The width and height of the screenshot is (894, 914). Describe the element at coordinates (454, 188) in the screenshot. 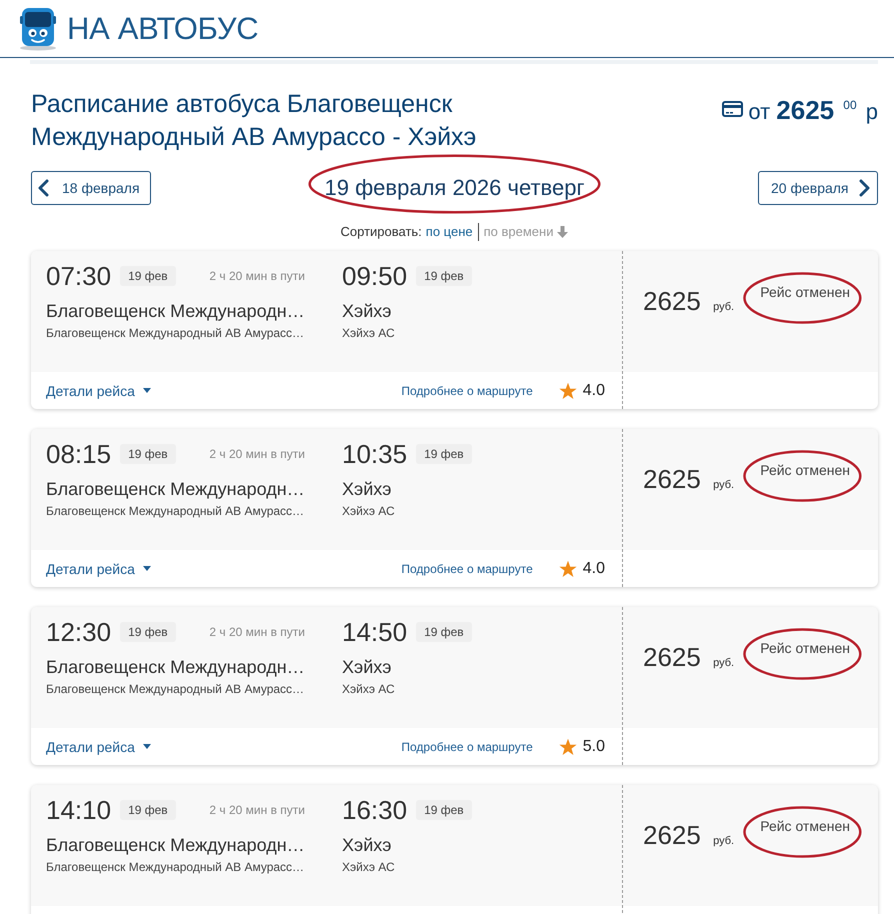

I see `current-date: 19 февраля 2026 четверг` at that location.